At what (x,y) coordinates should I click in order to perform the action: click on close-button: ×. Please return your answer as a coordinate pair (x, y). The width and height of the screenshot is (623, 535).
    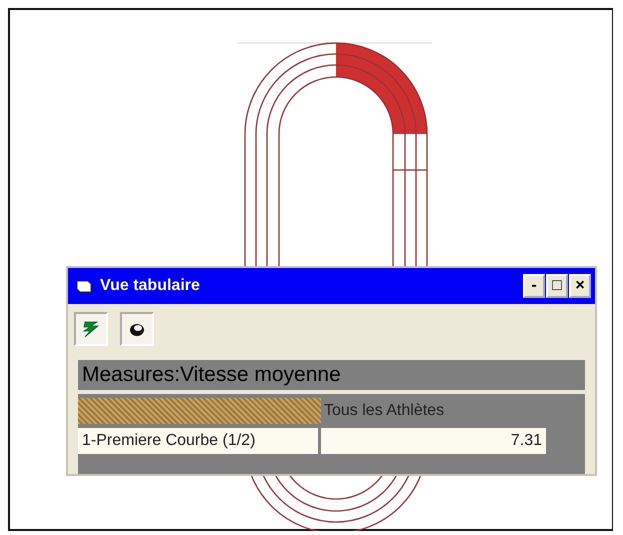
    Looking at the image, I should click on (580, 286).